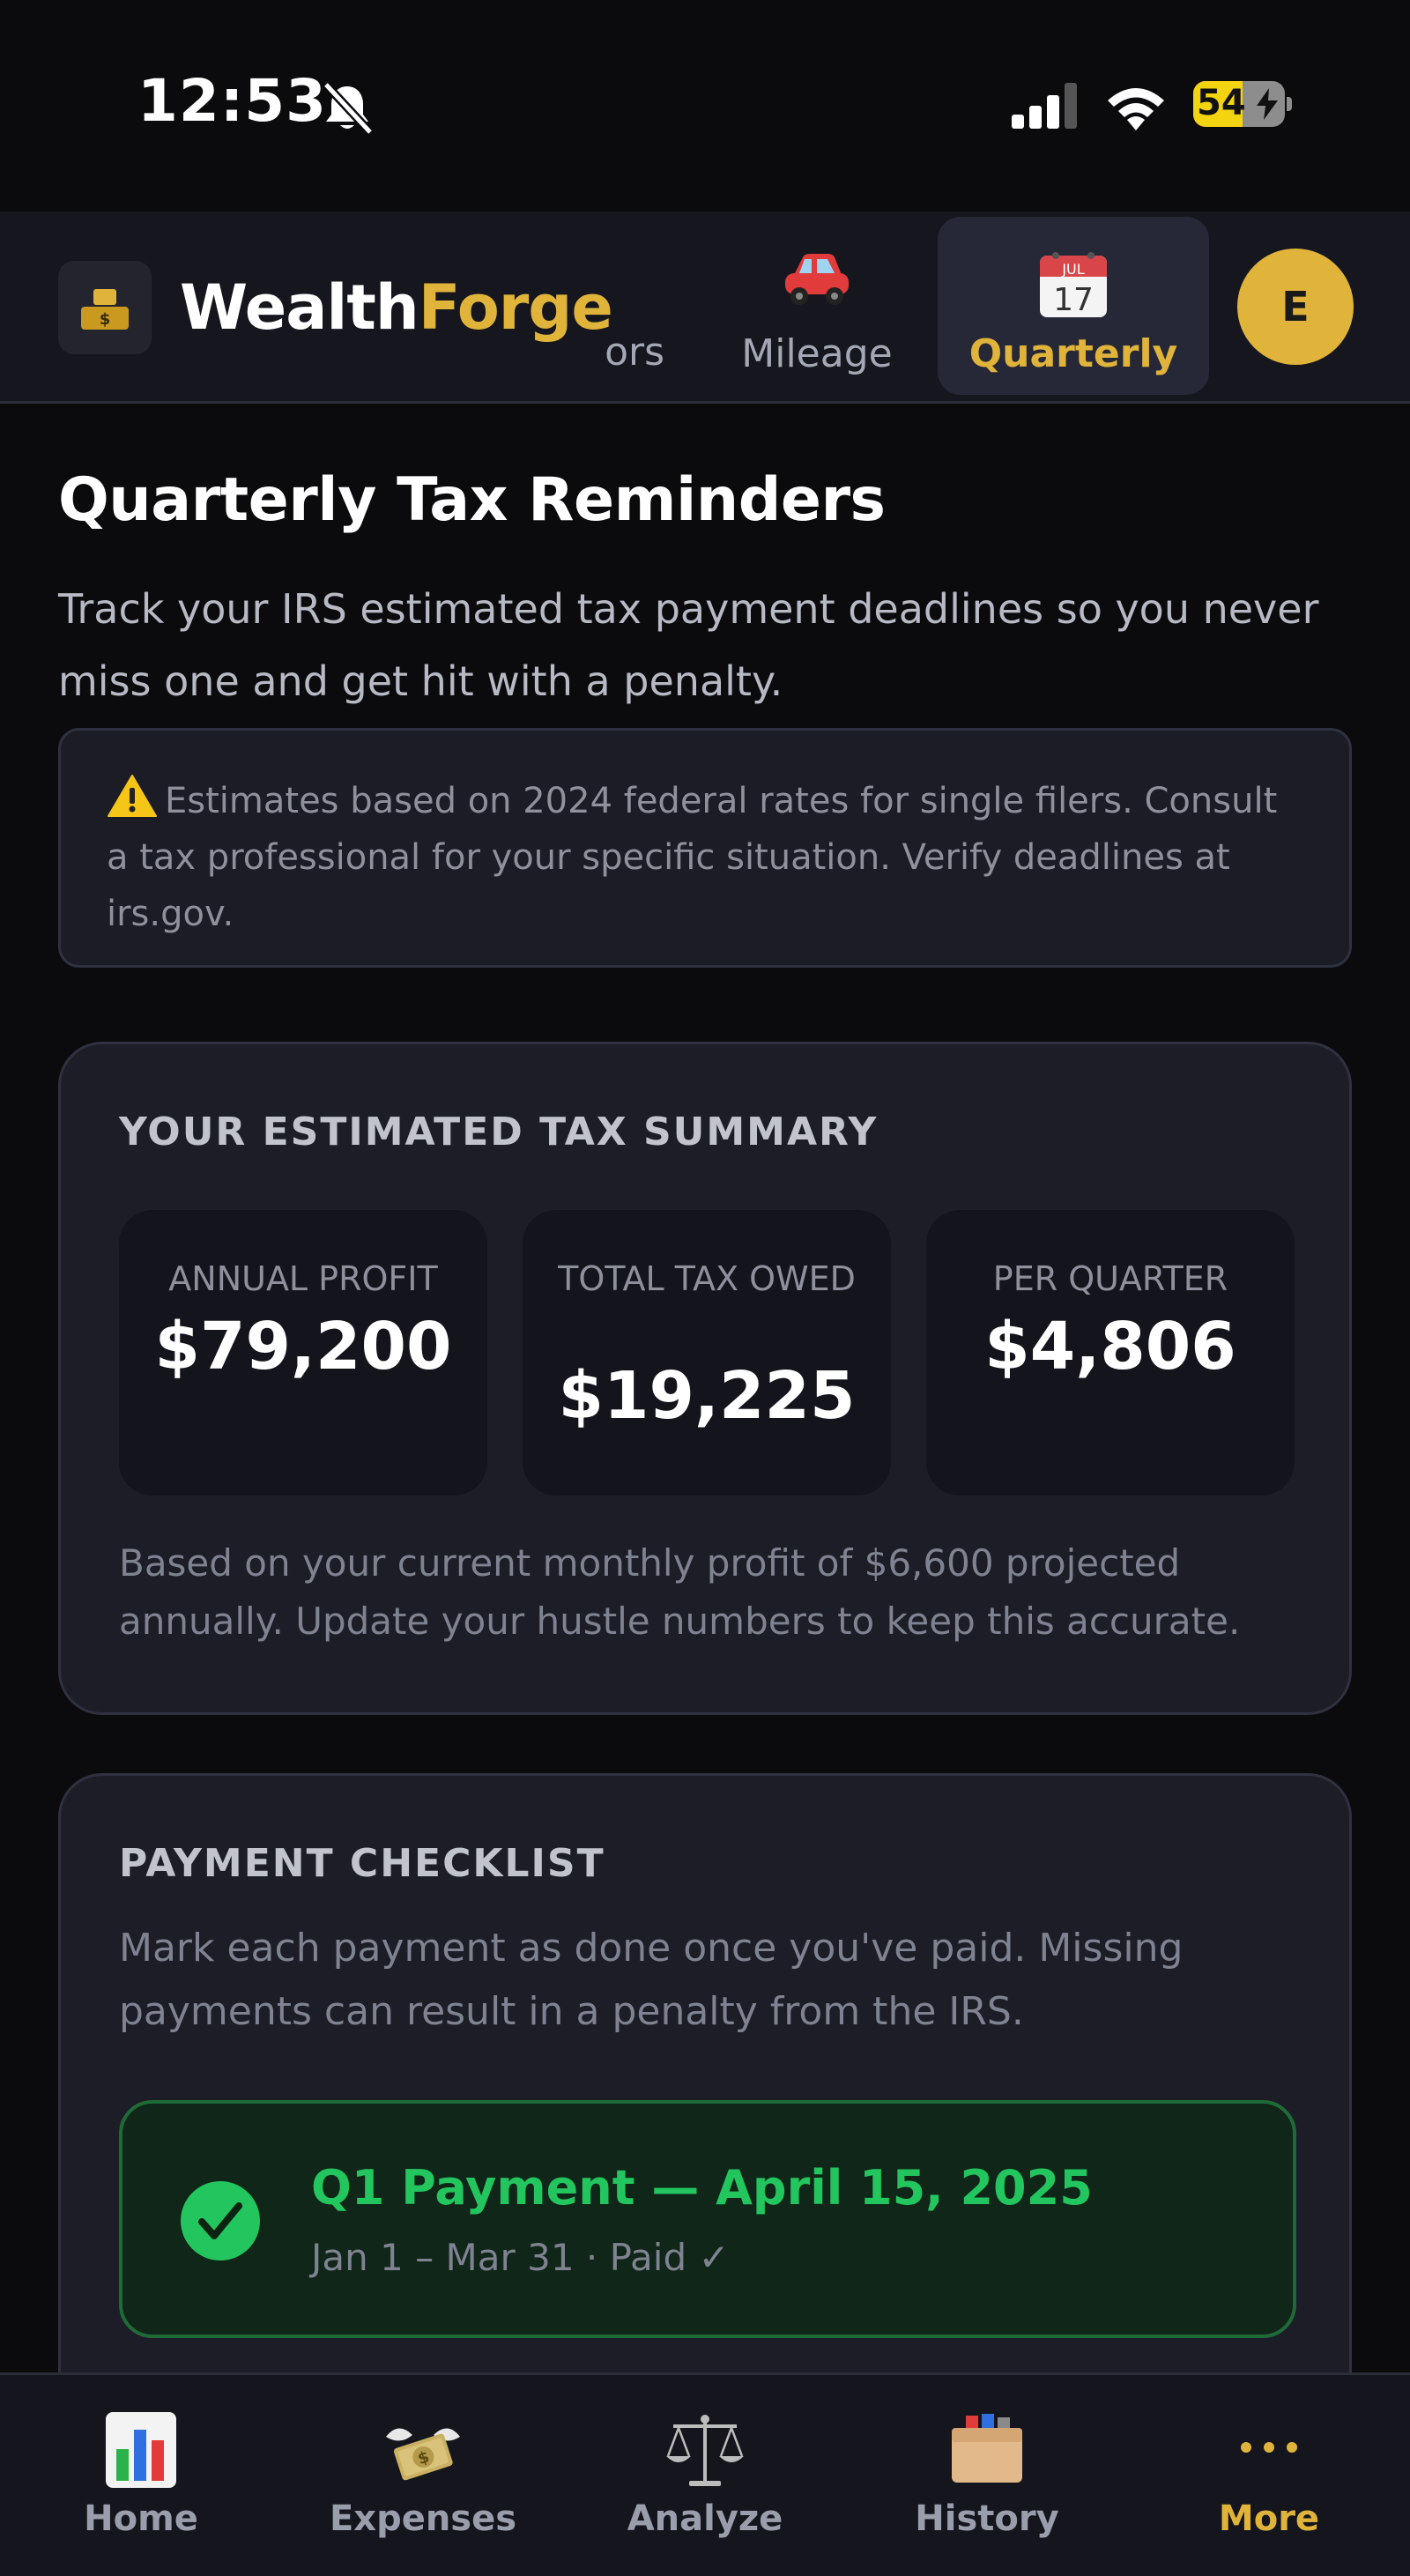 This screenshot has width=1410, height=2576. Describe the element at coordinates (472, 500) in the screenshot. I see `page-title: Quarterly Tax Reminders` at that location.